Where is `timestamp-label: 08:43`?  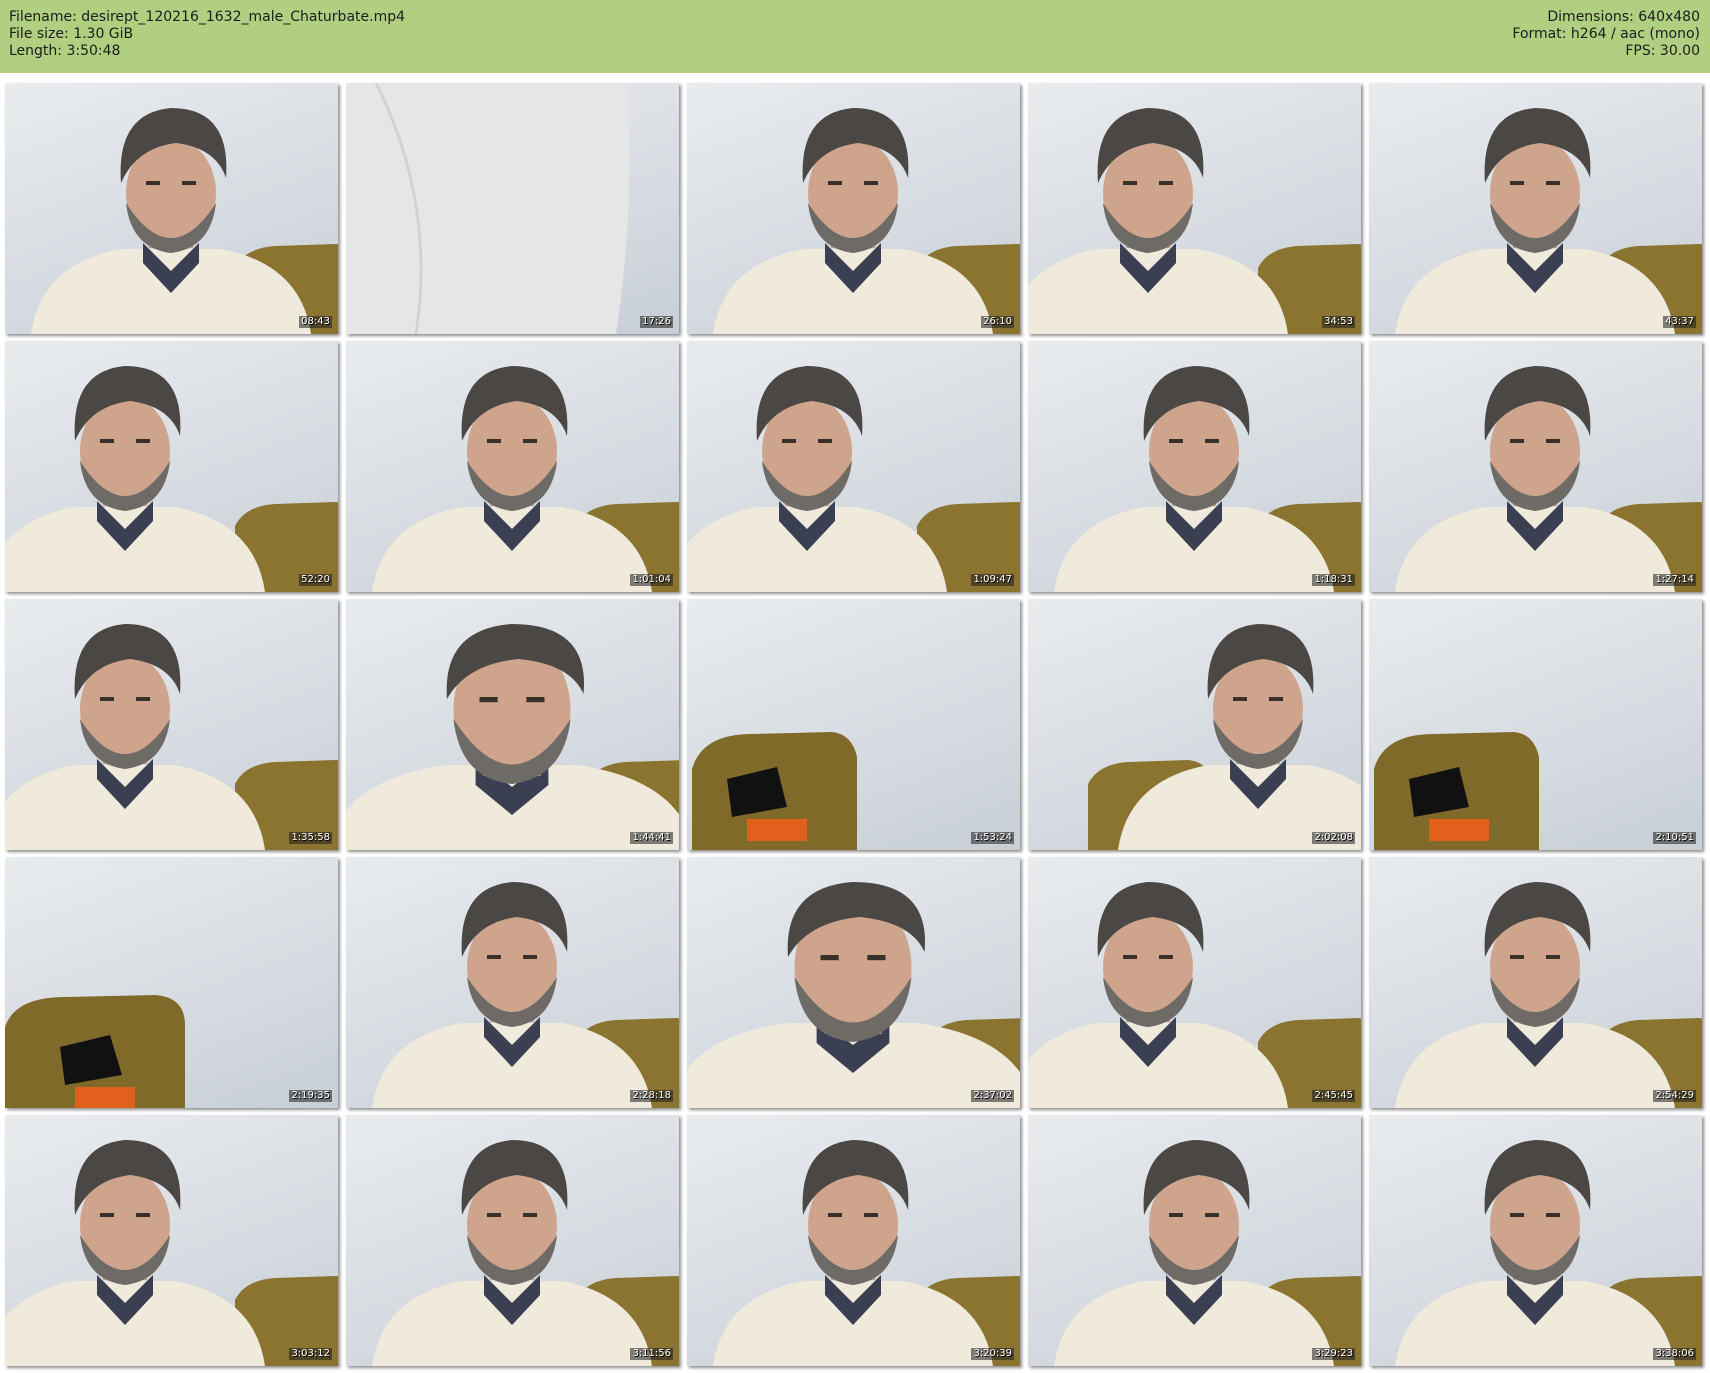
timestamp-label: 08:43 is located at coordinates (315, 322).